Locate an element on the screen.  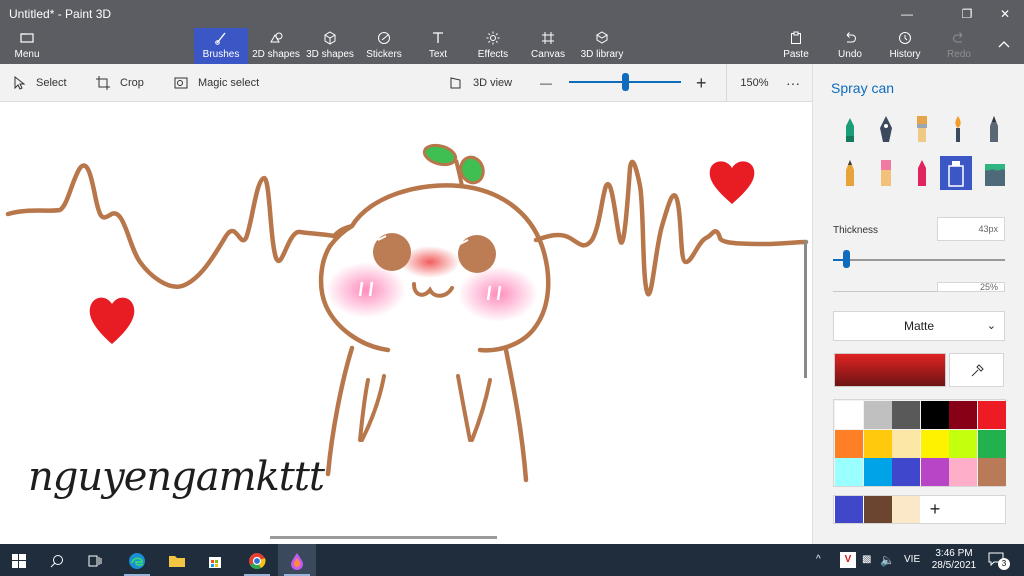
magic-select-button: Magic select is located at coordinates (216, 83).